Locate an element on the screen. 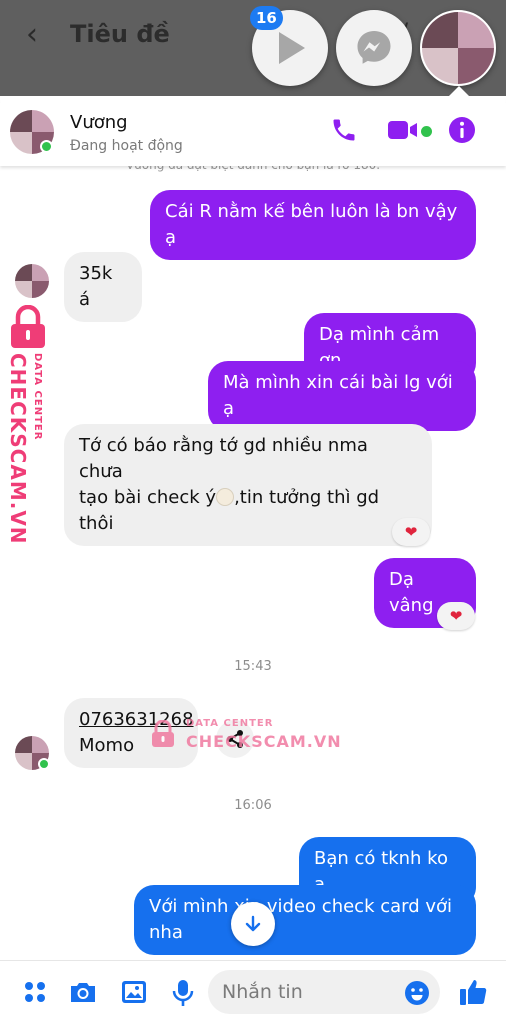  message-line: tạo bài check ý ,tin tưởng thì gd is located at coordinates (248, 498).